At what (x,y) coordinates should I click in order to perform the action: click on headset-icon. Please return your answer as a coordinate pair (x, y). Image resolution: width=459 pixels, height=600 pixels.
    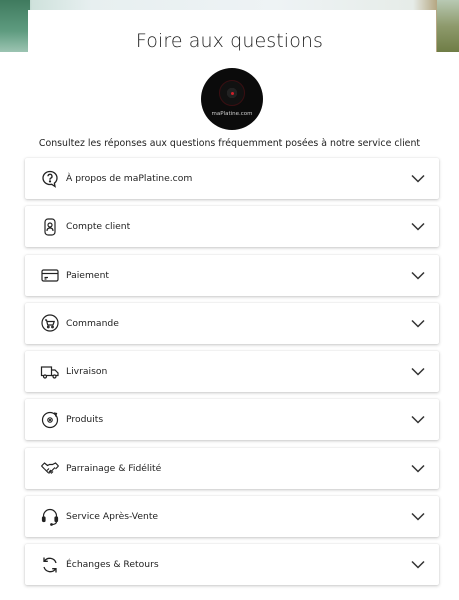
    Looking at the image, I should click on (50, 517).